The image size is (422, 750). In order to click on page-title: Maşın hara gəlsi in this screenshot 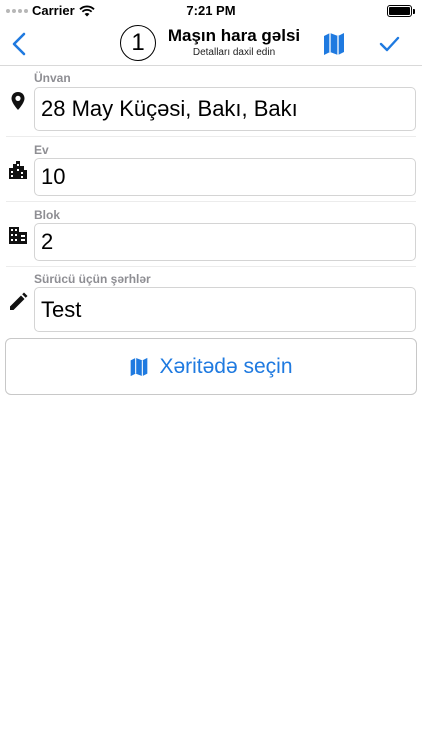, I will do `click(234, 35)`.